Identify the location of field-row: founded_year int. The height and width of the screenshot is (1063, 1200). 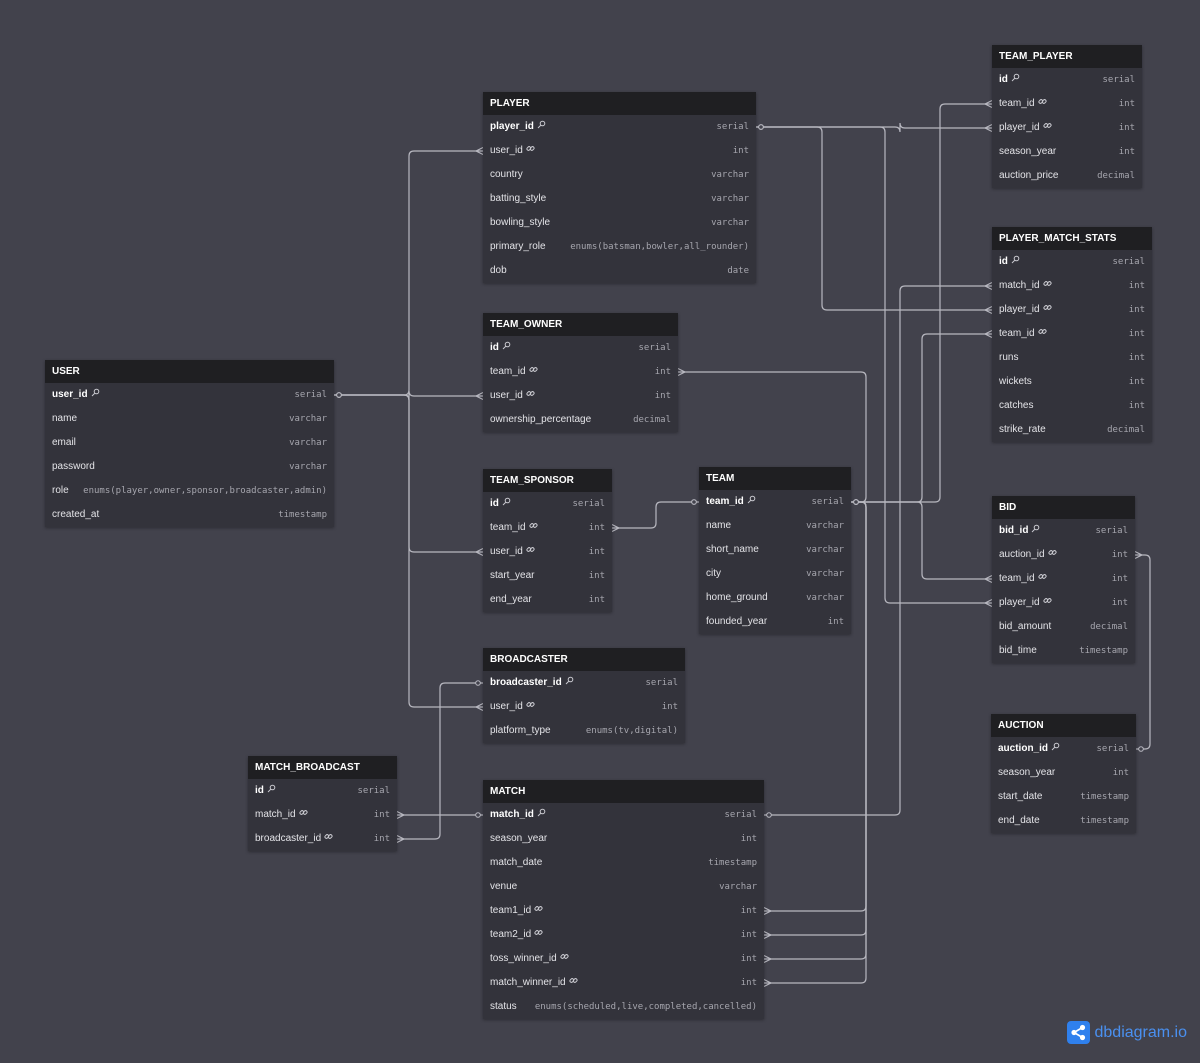
(775, 622).